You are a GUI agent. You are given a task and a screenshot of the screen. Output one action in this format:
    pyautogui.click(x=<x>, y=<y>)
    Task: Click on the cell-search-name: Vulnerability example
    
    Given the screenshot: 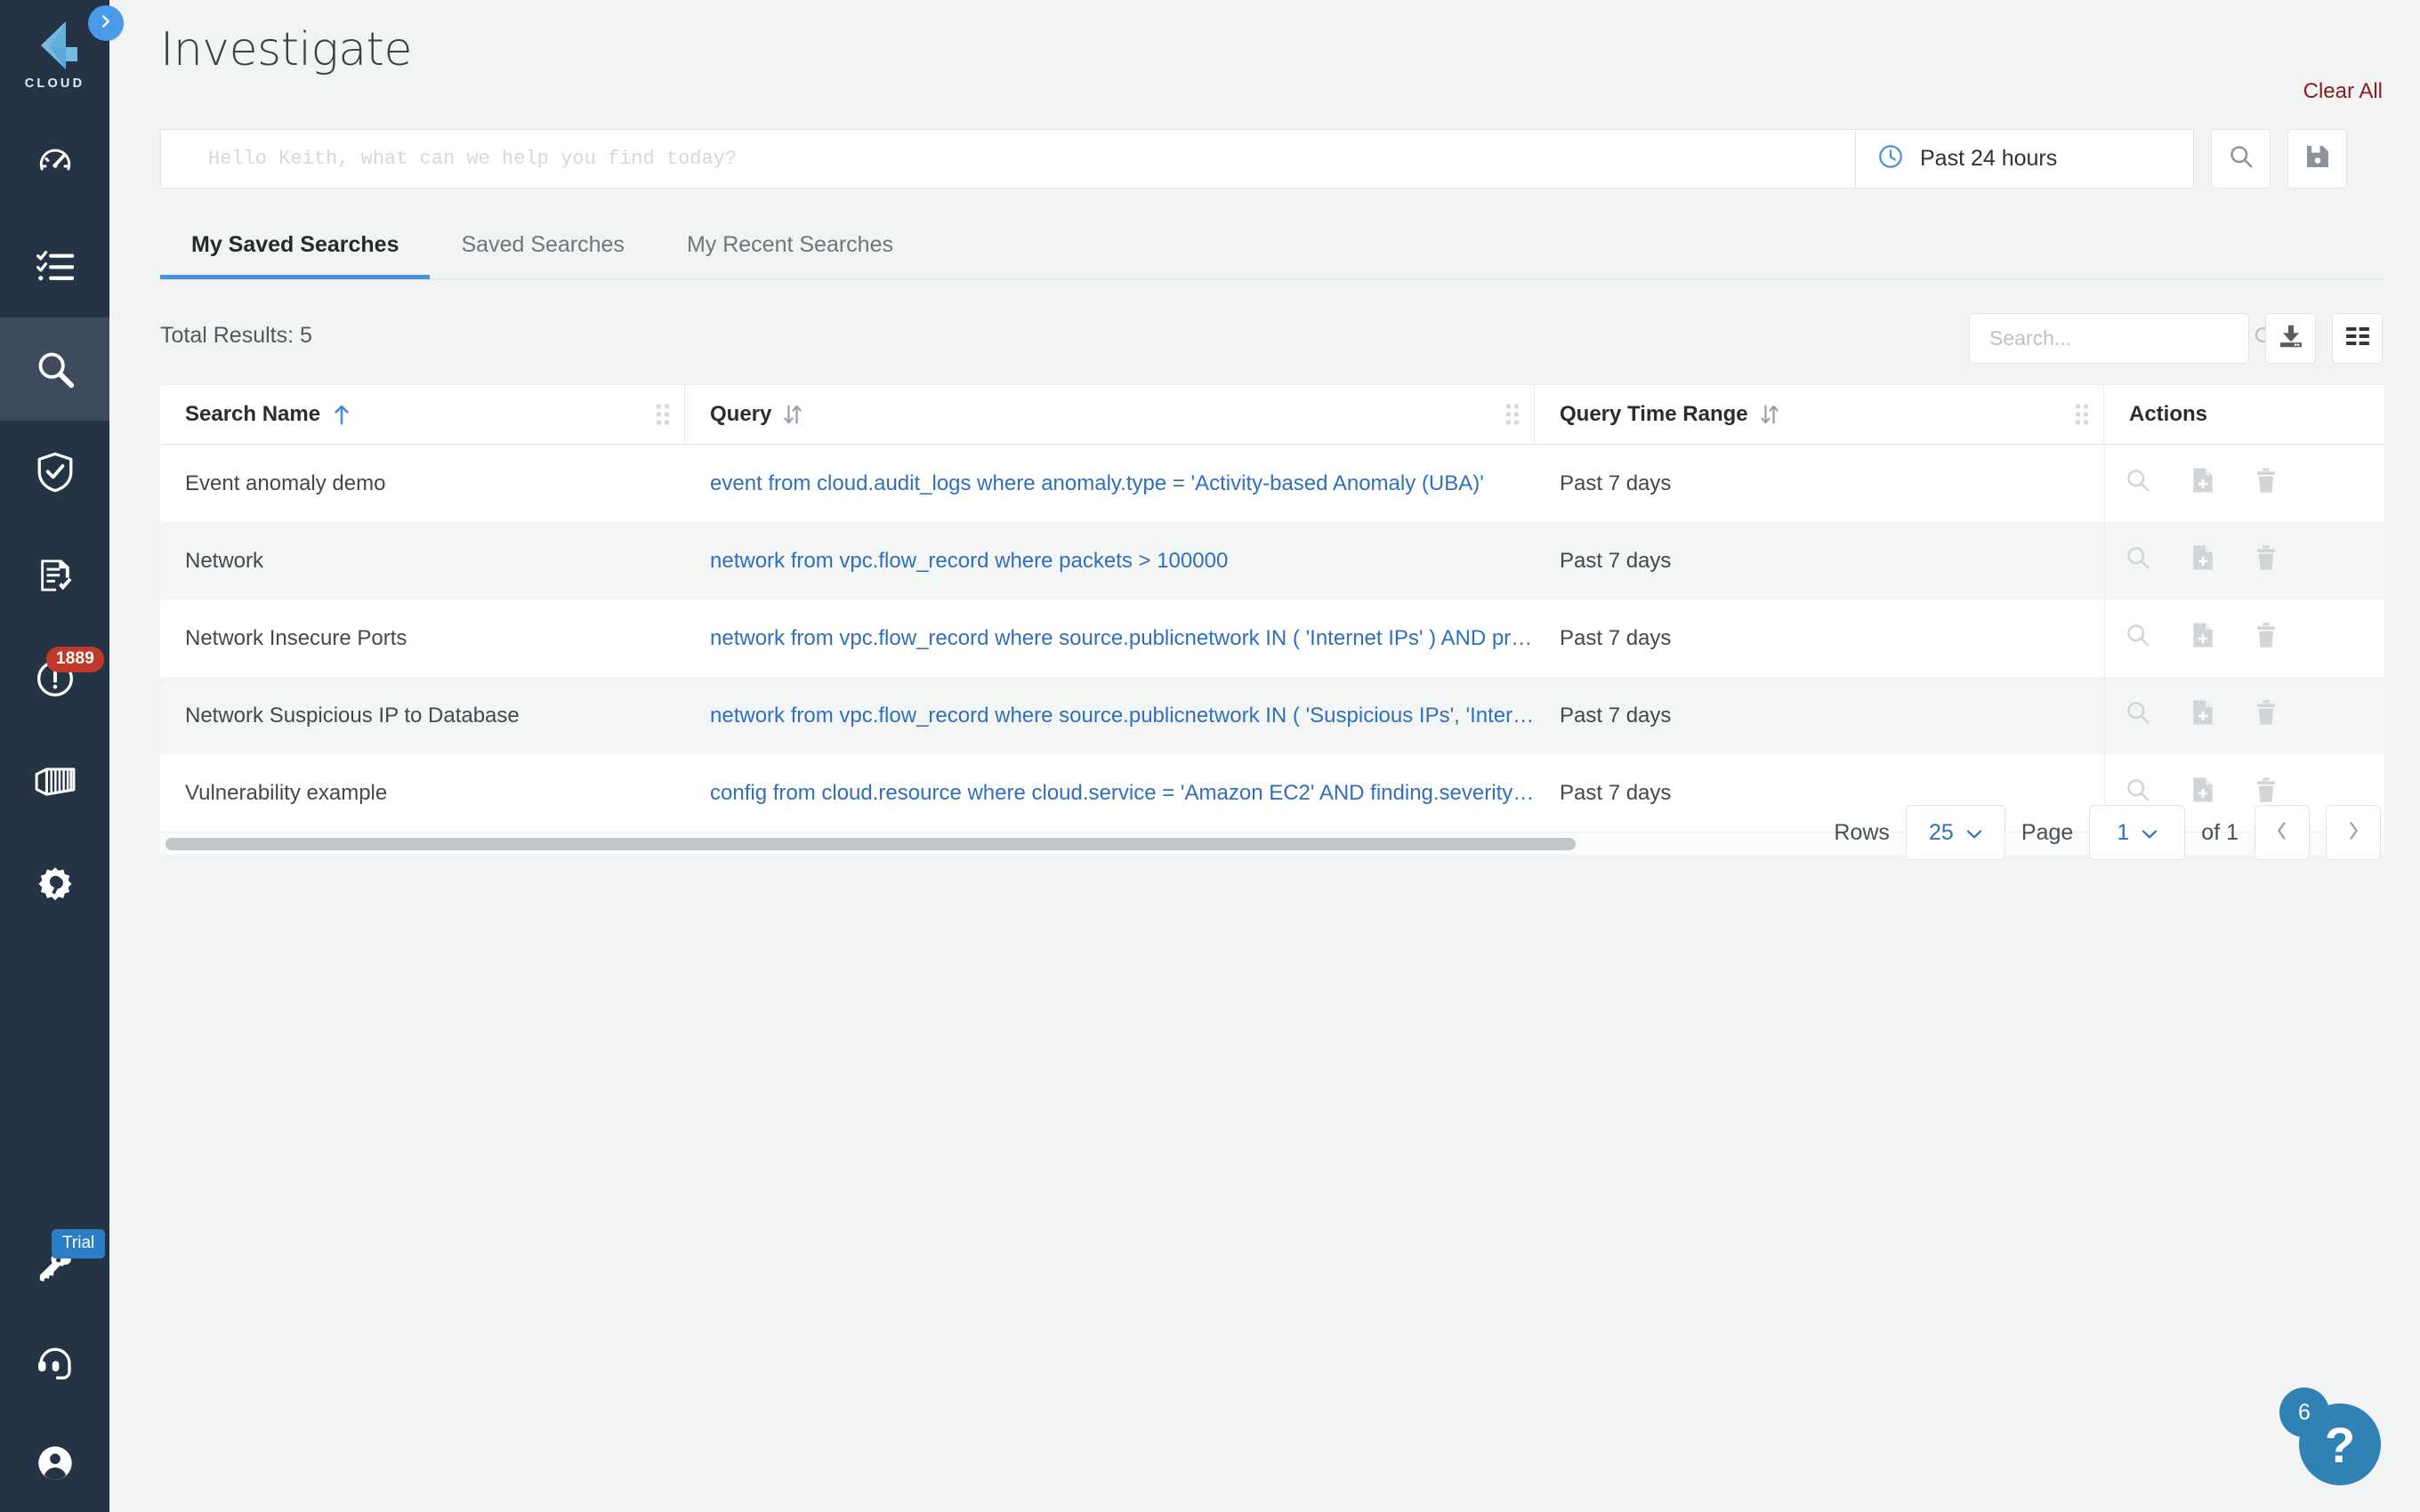 What is the action you would take?
    pyautogui.click(x=286, y=792)
    